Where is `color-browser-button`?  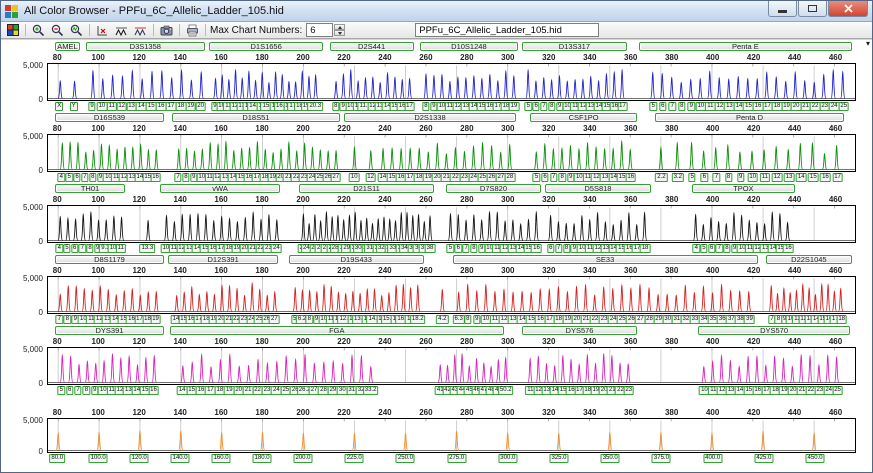 color-browser-button is located at coordinates (12, 30).